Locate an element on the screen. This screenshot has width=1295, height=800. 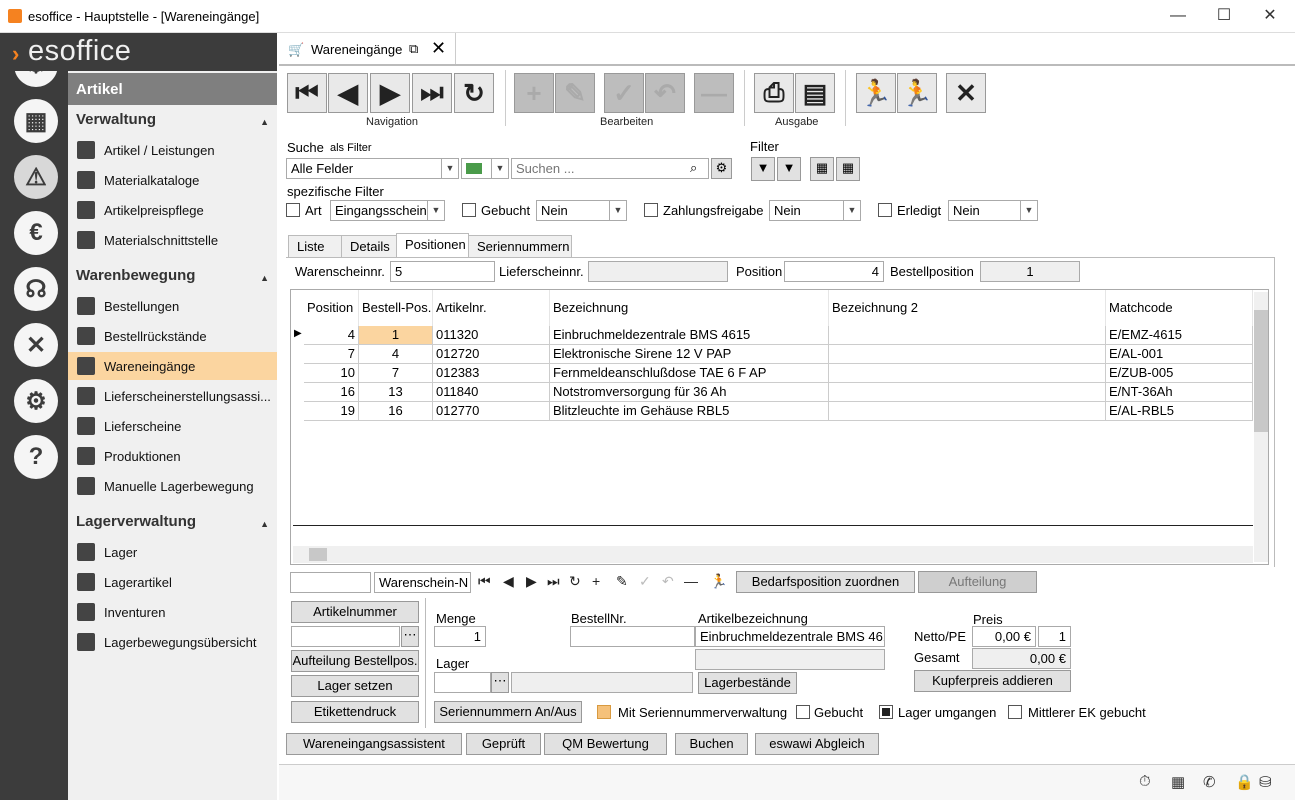
refresh-icon: ↻ is located at coordinates (575, 581).